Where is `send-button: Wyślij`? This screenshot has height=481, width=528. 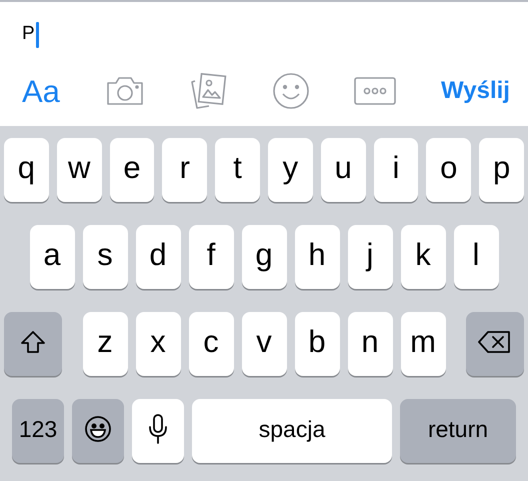
send-button: Wyślij is located at coordinates (475, 91).